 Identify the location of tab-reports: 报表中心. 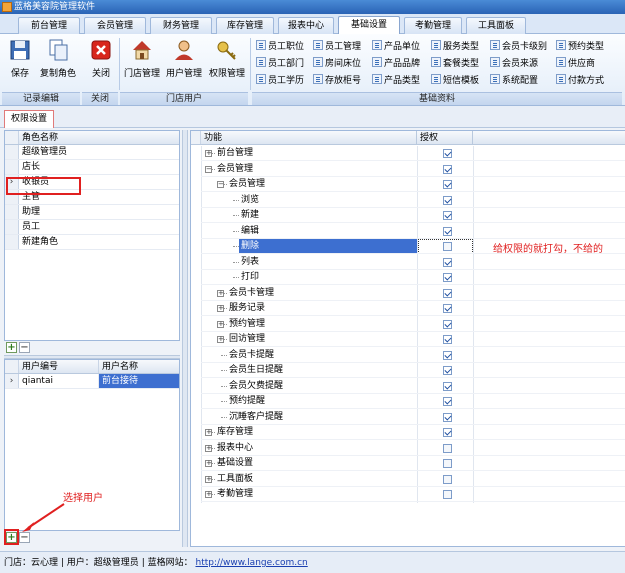
(306, 25).